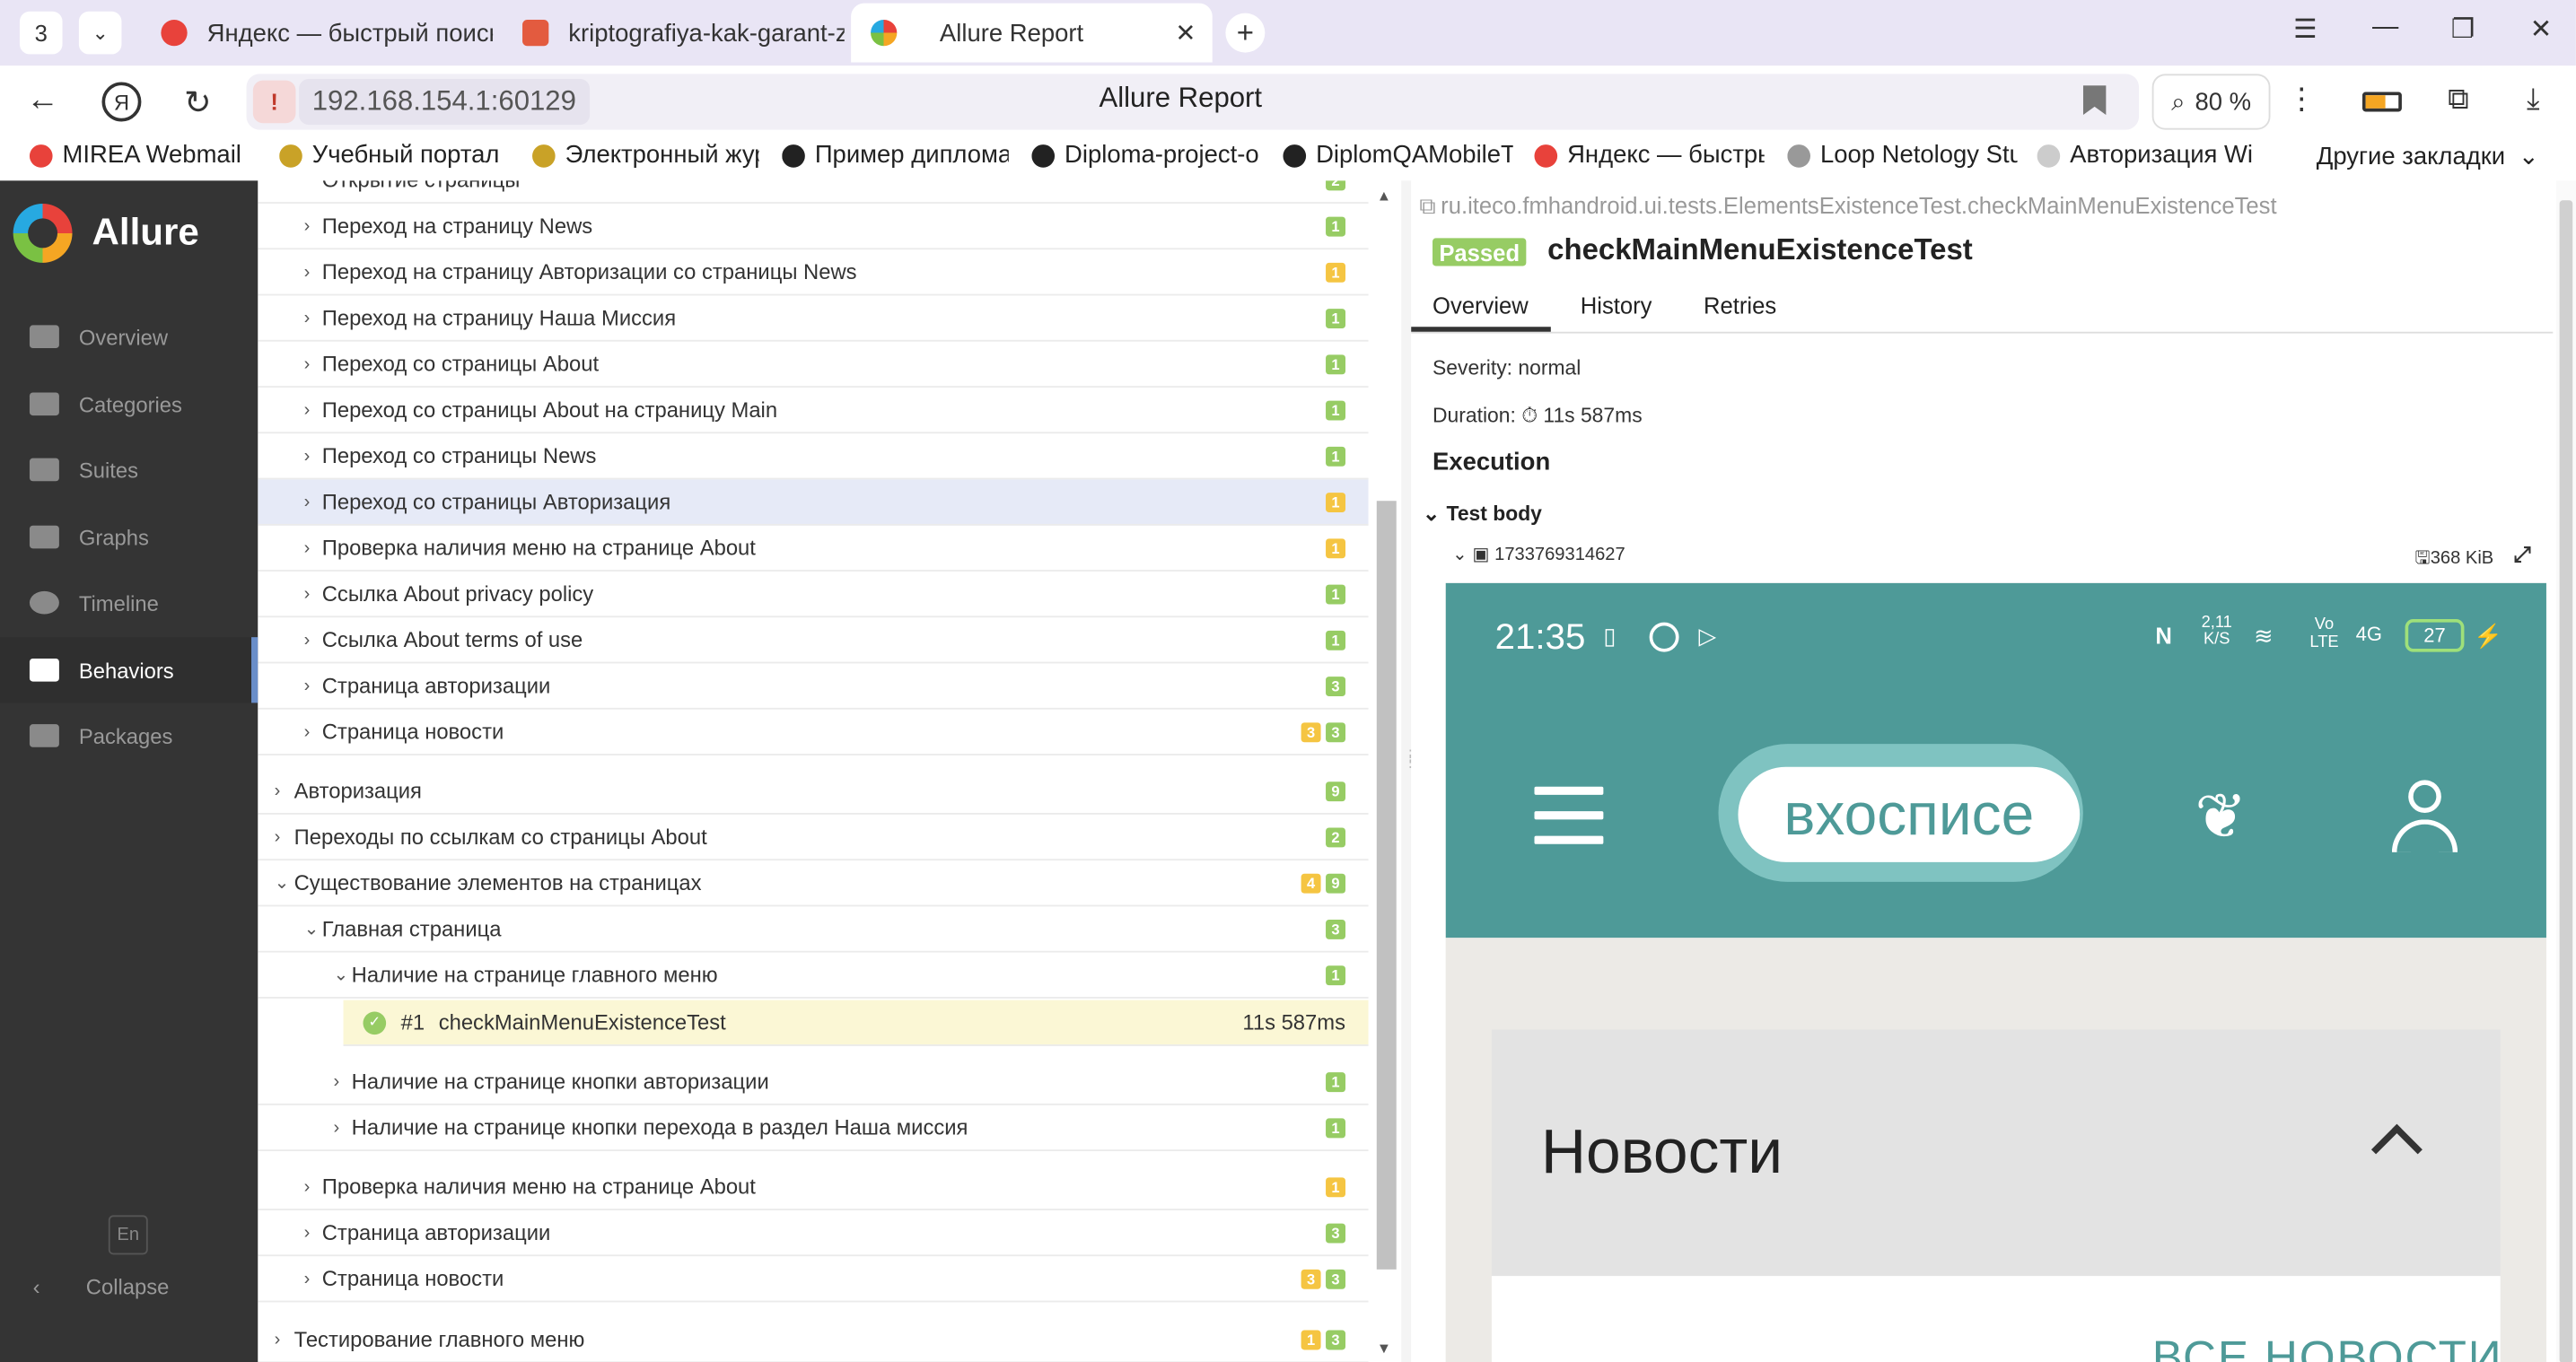 This screenshot has height=1362, width=2576. I want to click on nav-packages: Packages, so click(129, 735).